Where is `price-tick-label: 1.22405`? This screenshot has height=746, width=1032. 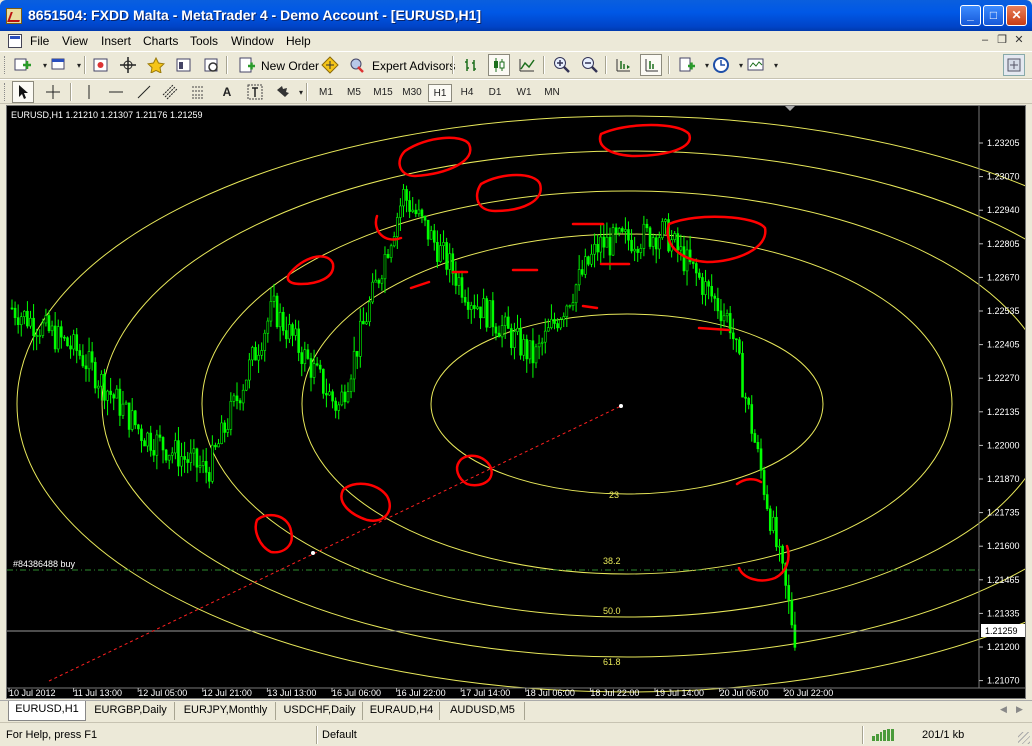 price-tick-label: 1.22405 is located at coordinates (1003, 345).